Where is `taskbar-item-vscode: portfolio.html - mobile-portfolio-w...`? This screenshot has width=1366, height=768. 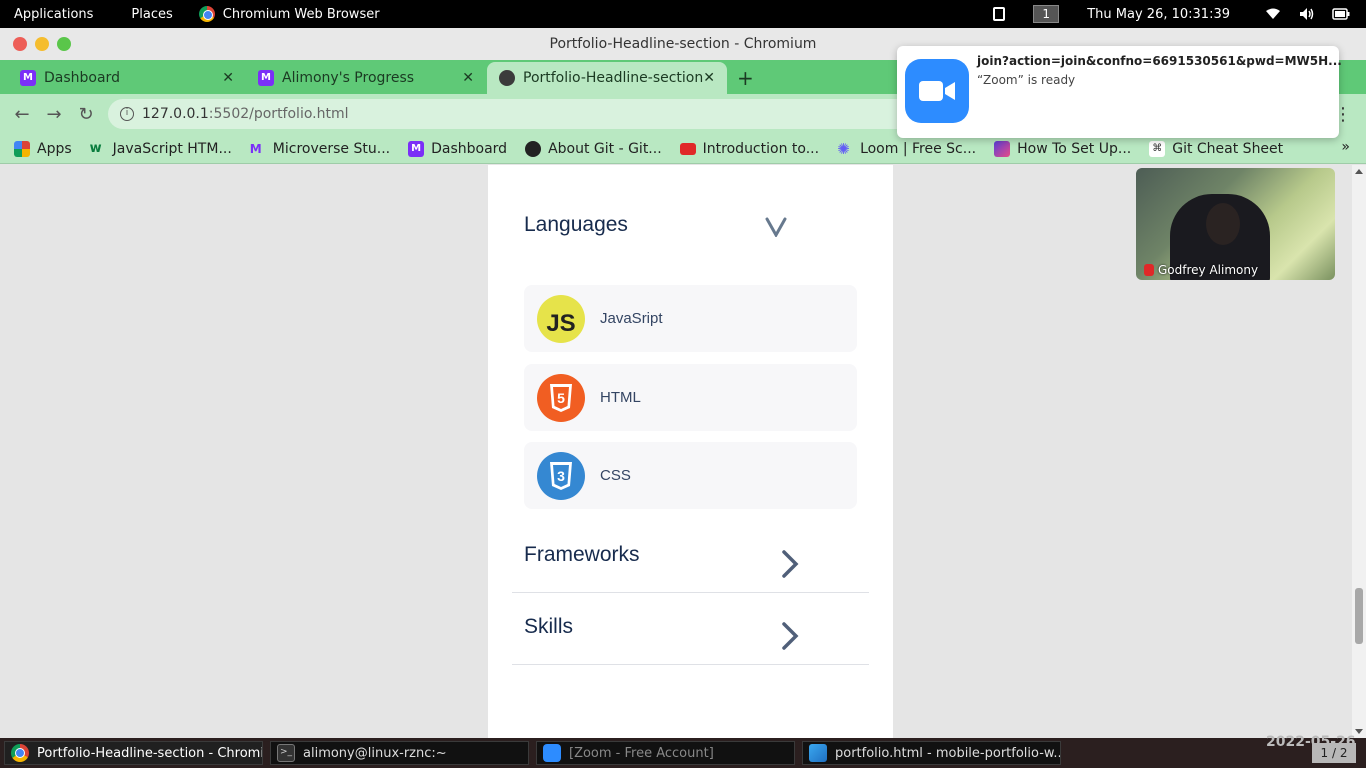 taskbar-item-vscode: portfolio.html - mobile-portfolio-w... is located at coordinates (931, 753).